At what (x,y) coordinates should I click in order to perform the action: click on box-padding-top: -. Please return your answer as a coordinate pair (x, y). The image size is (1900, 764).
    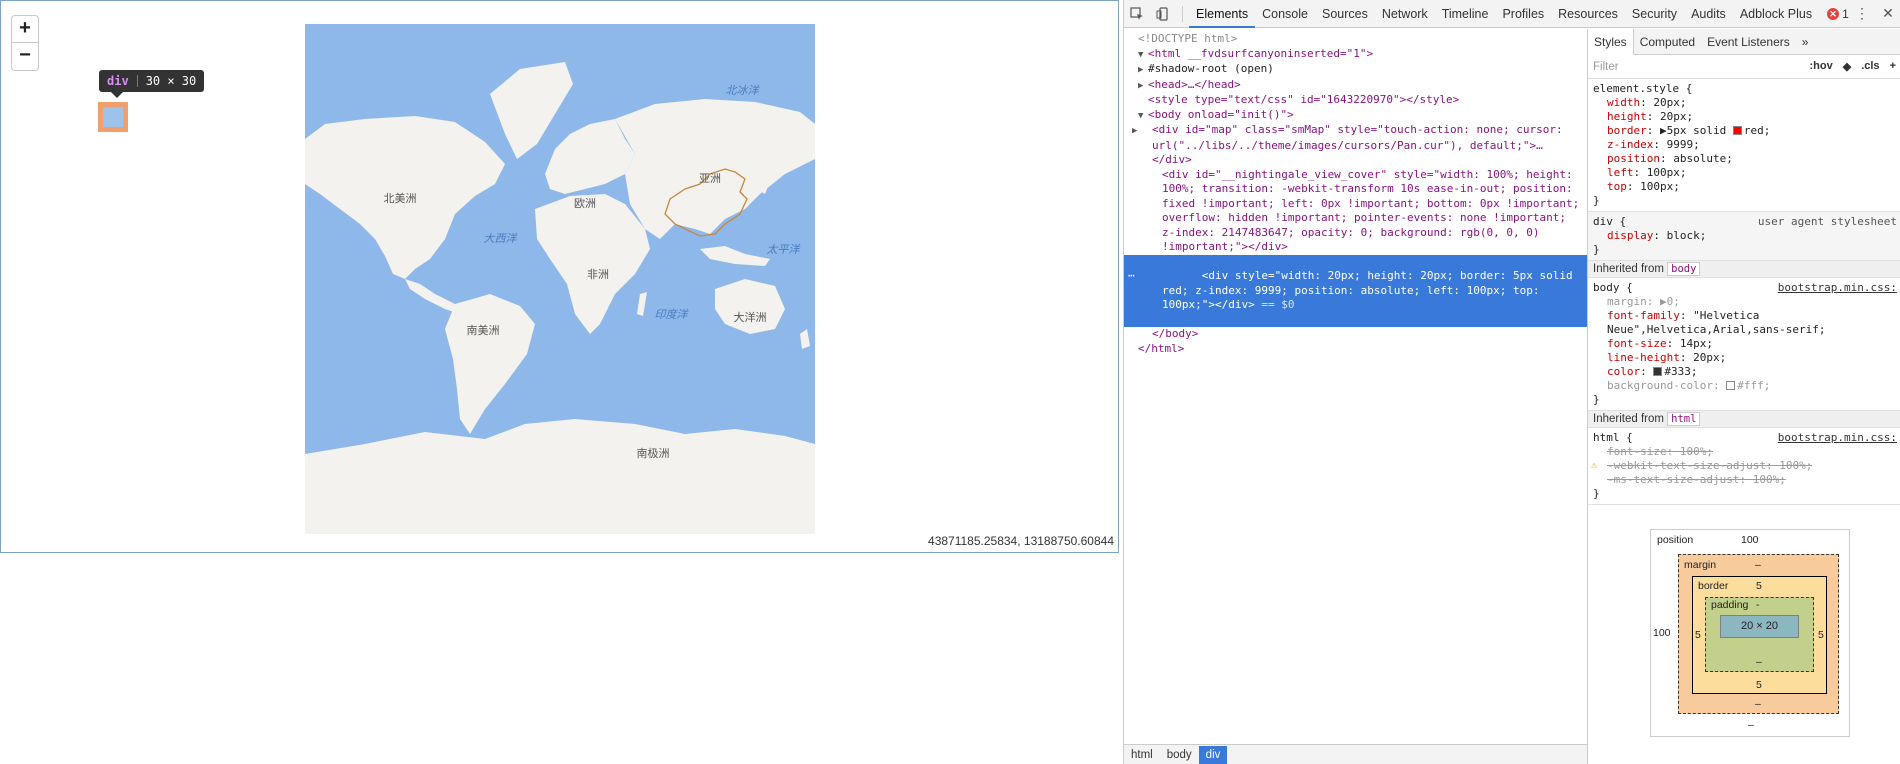
    Looking at the image, I should click on (1758, 605).